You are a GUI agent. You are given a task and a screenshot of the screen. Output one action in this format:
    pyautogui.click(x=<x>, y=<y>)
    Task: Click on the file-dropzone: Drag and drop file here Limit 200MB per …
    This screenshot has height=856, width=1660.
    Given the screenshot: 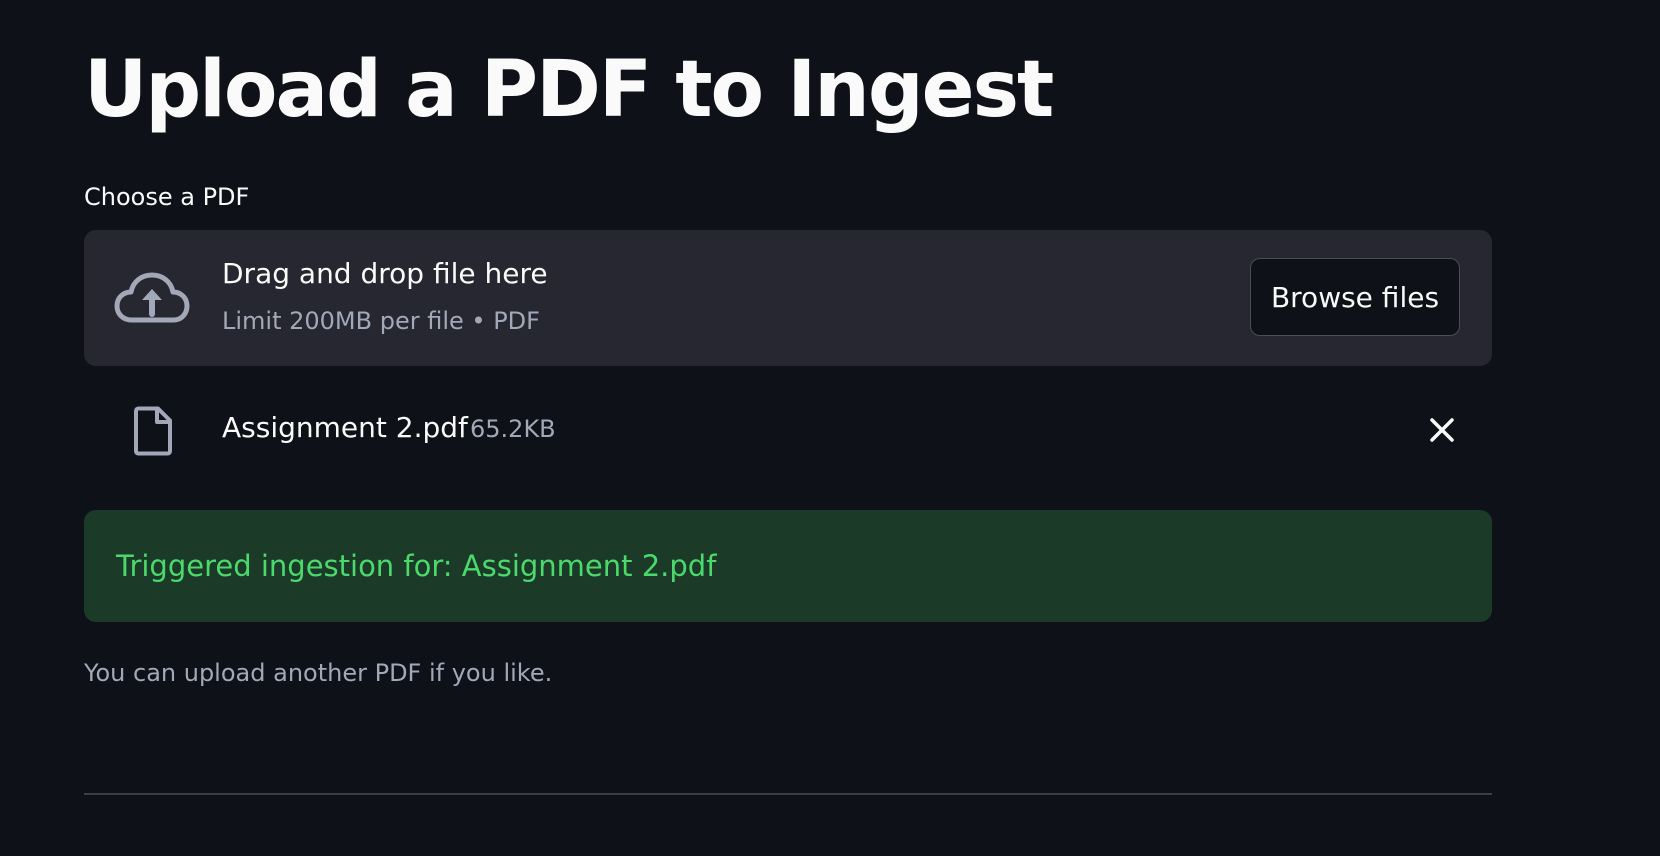 What is the action you would take?
    pyautogui.click(x=788, y=298)
    